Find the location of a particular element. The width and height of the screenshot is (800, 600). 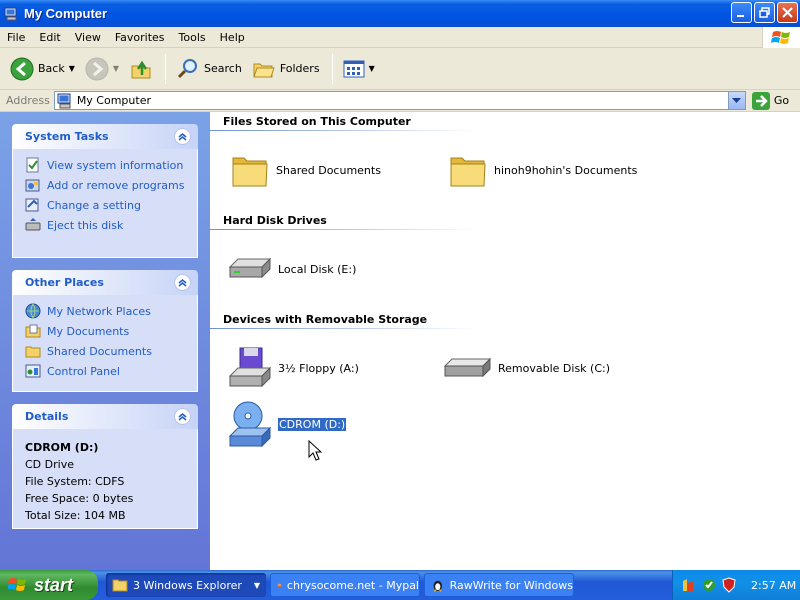

task-add-remove-programs: Add or remove programs is located at coordinates (111, 185).